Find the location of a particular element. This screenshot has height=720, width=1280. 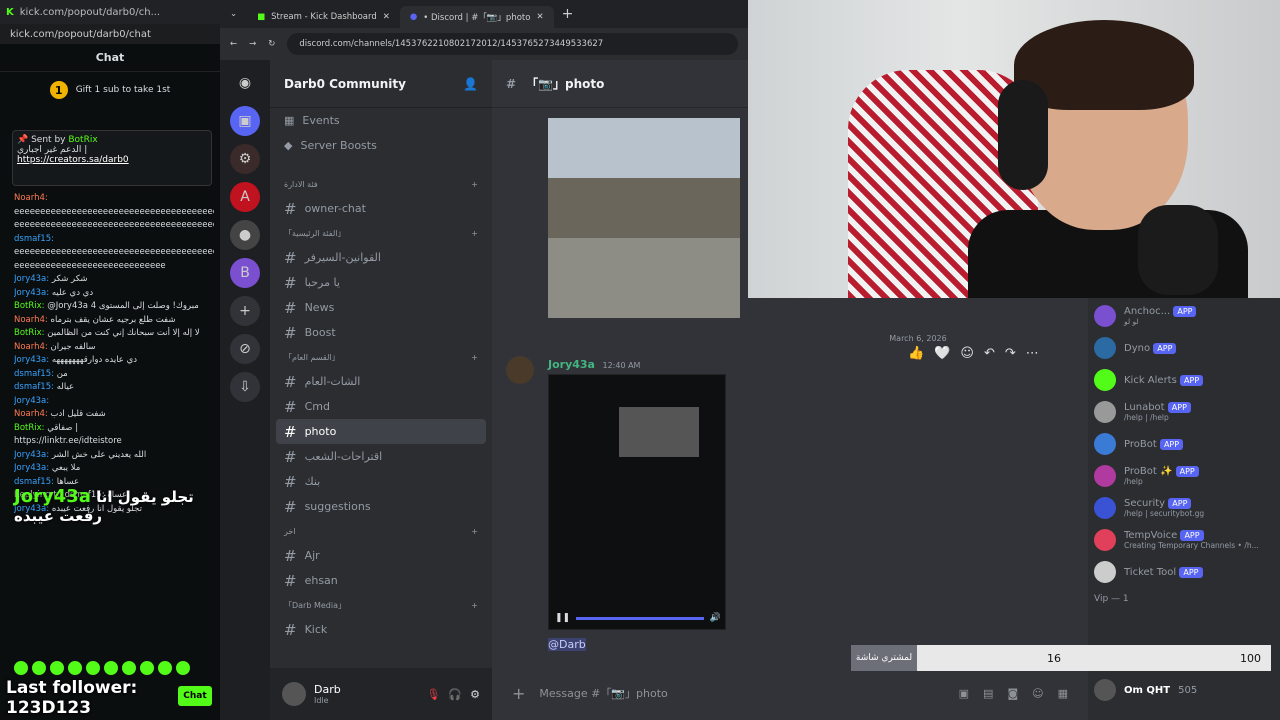

channel-item: # اقتراحات-الشعب is located at coordinates (381, 456).